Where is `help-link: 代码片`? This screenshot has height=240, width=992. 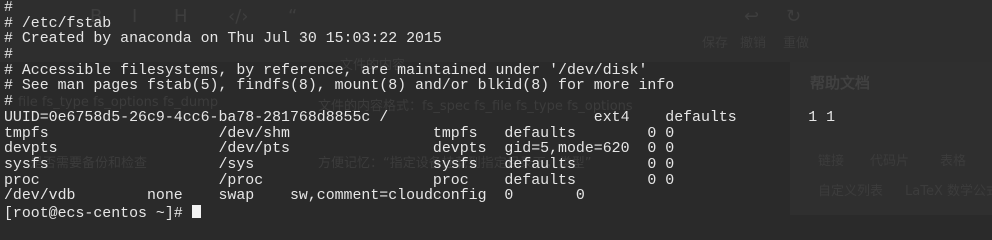
help-link: 代码片 is located at coordinates (890, 161).